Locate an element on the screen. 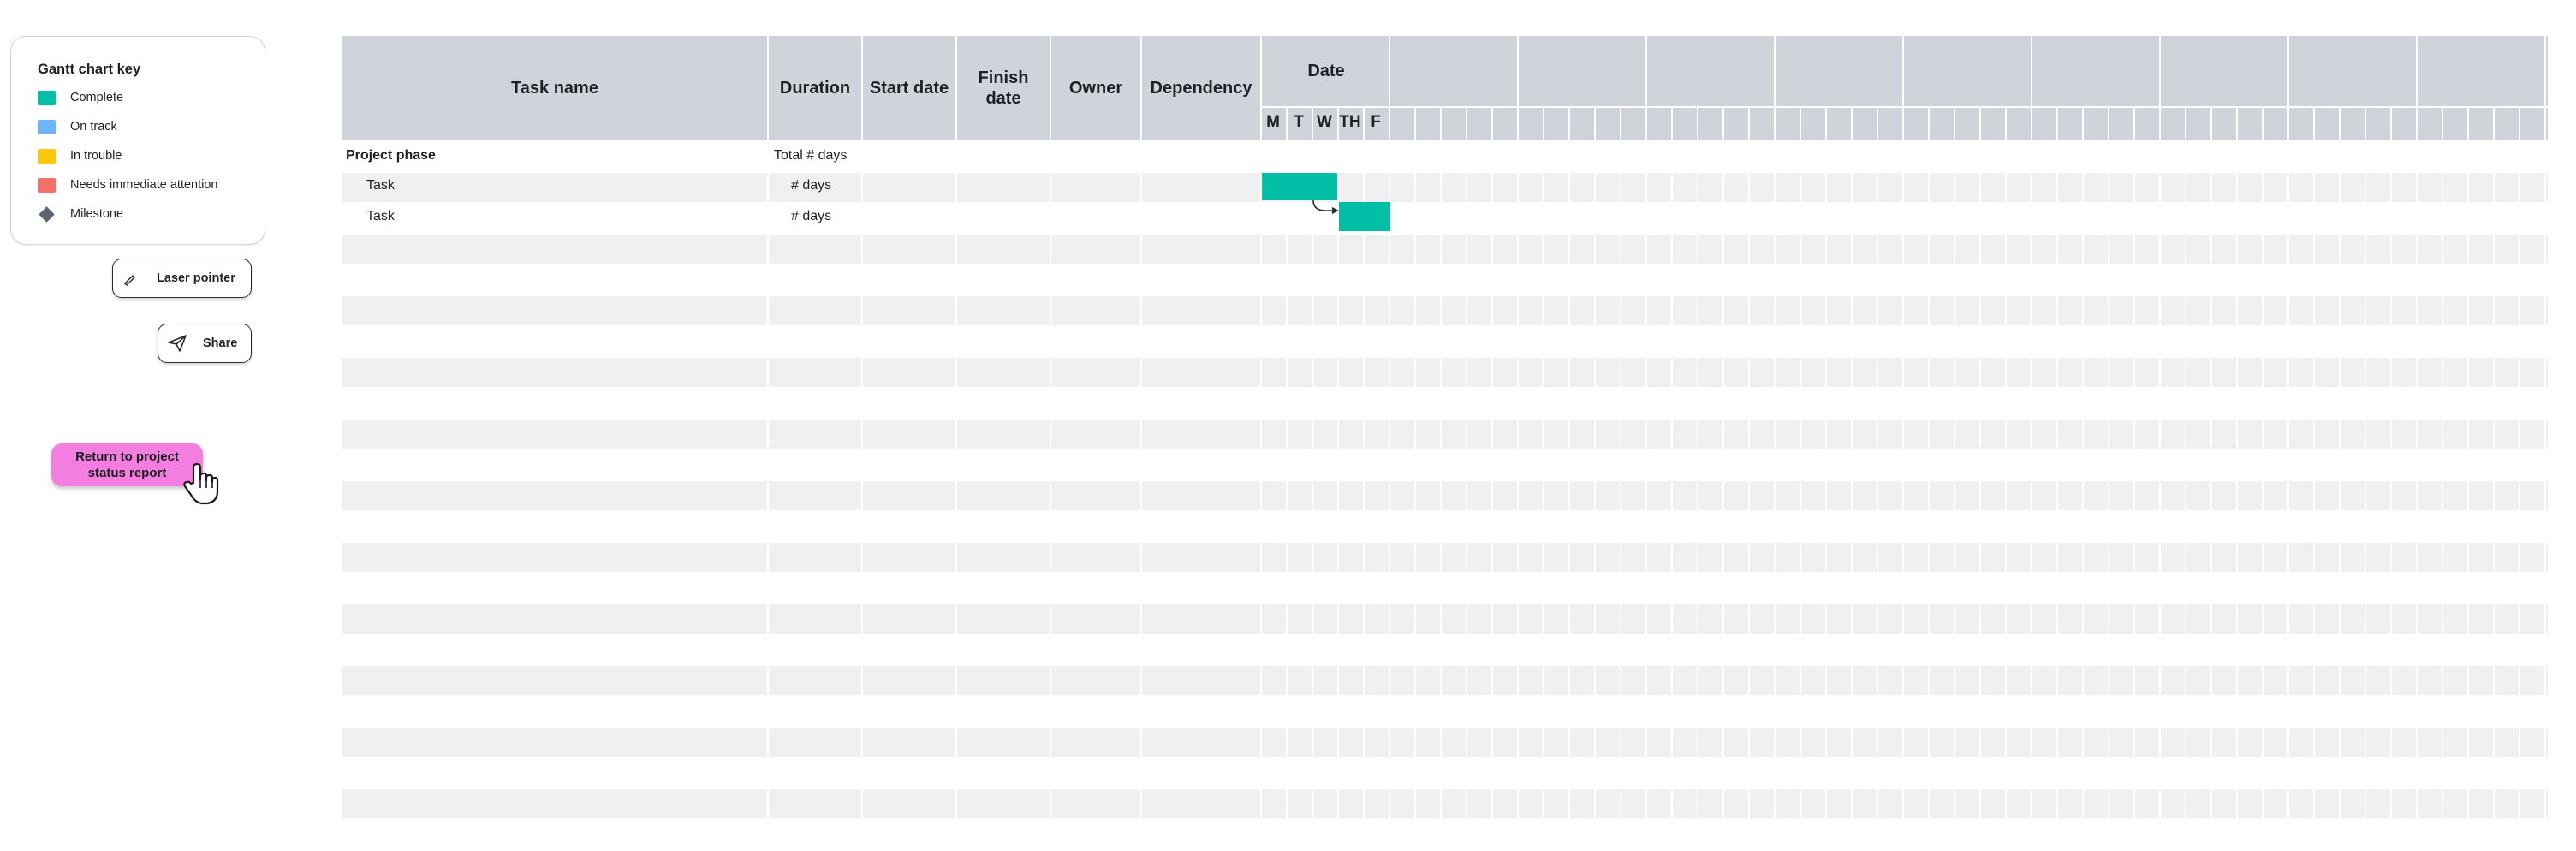  day-thursday: TH is located at coordinates (1350, 122).